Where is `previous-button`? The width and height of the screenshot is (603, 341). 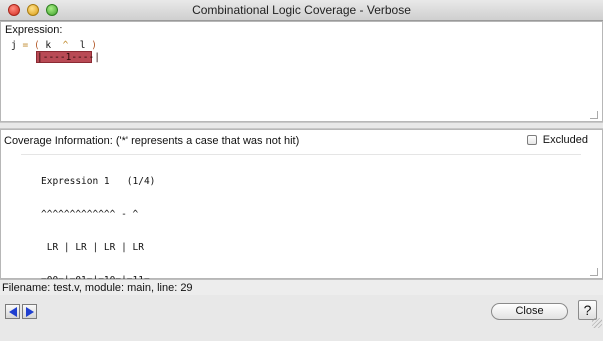 previous-button is located at coordinates (12, 311).